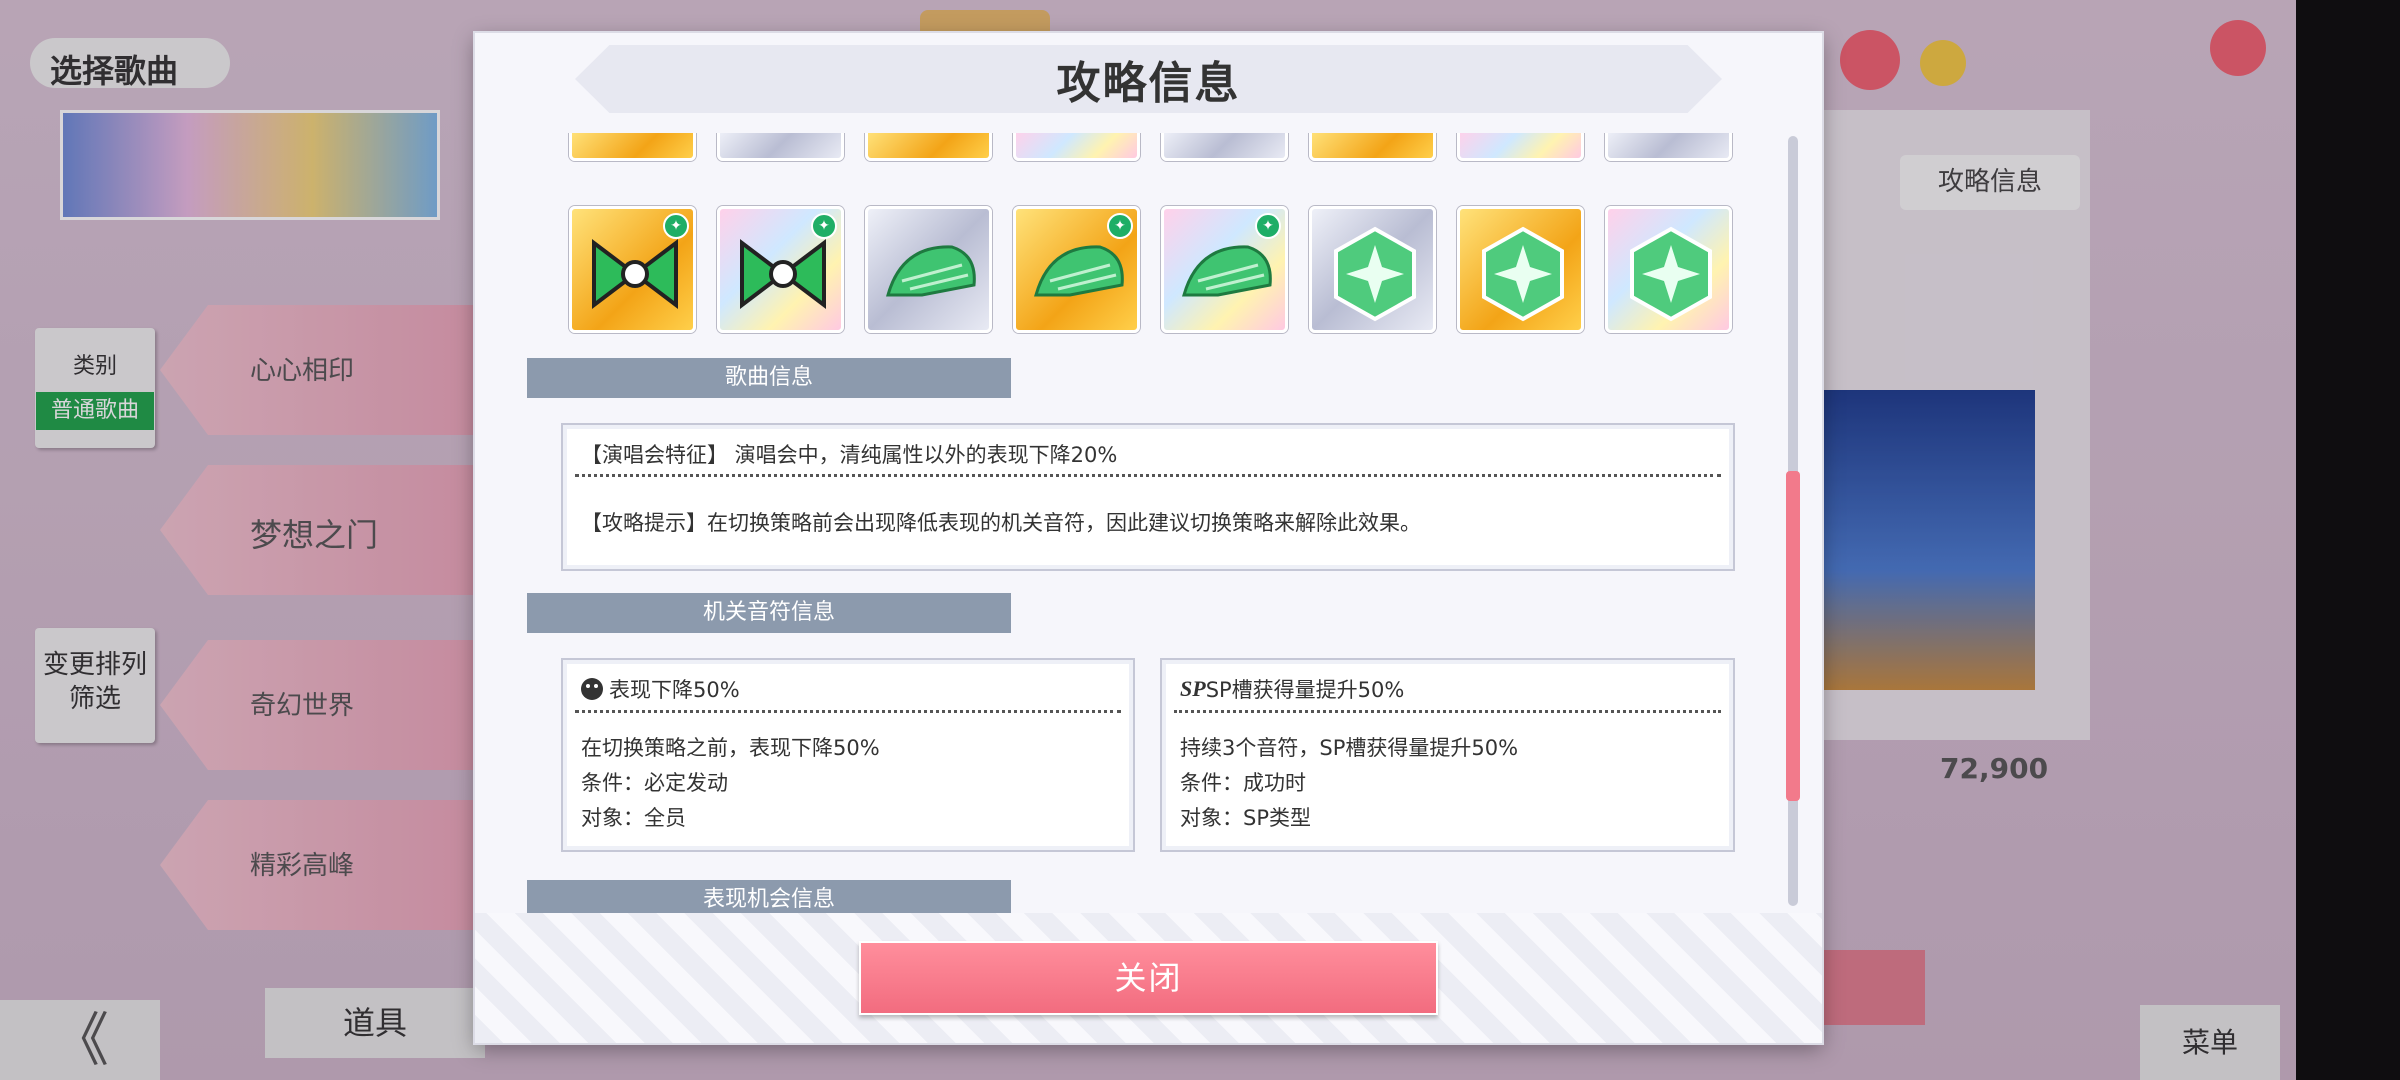 This screenshot has width=2400, height=1080. What do you see at coordinates (592, 689) in the screenshot?
I see `gimmick-face-icon` at bounding box center [592, 689].